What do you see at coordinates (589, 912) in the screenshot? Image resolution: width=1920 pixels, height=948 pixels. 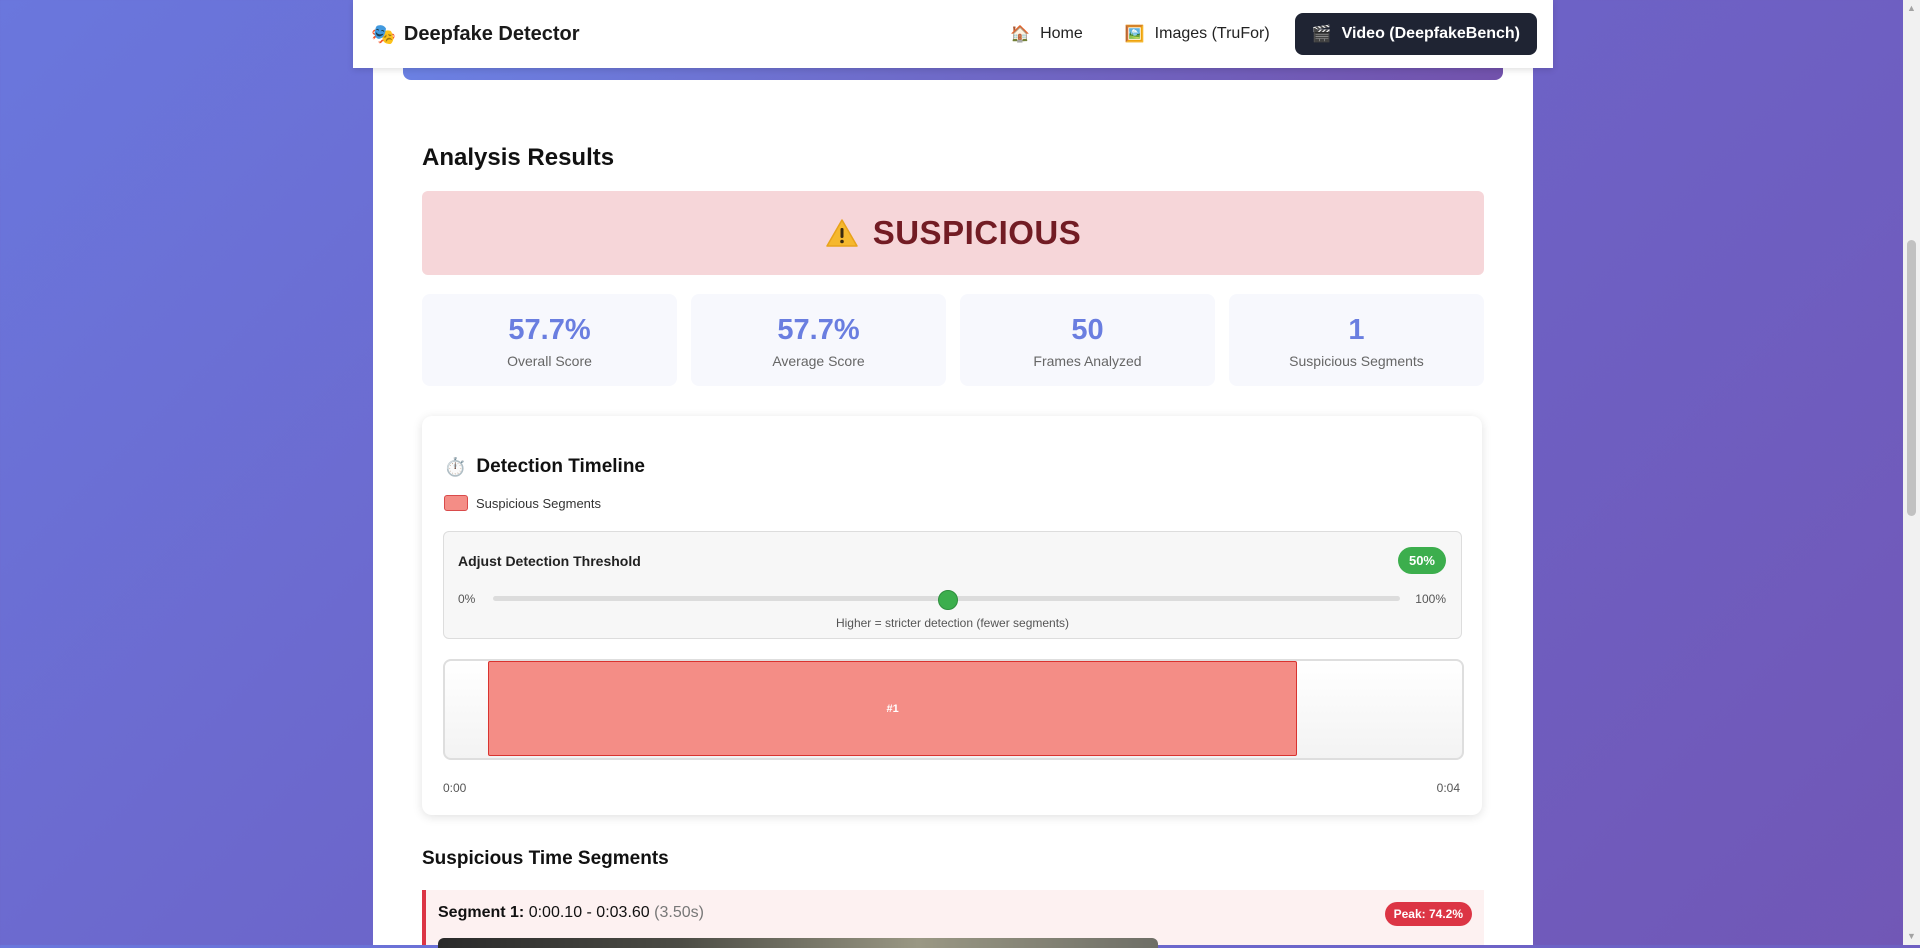 I see `segment-range: 0:00.10 - 0:03.60` at bounding box center [589, 912].